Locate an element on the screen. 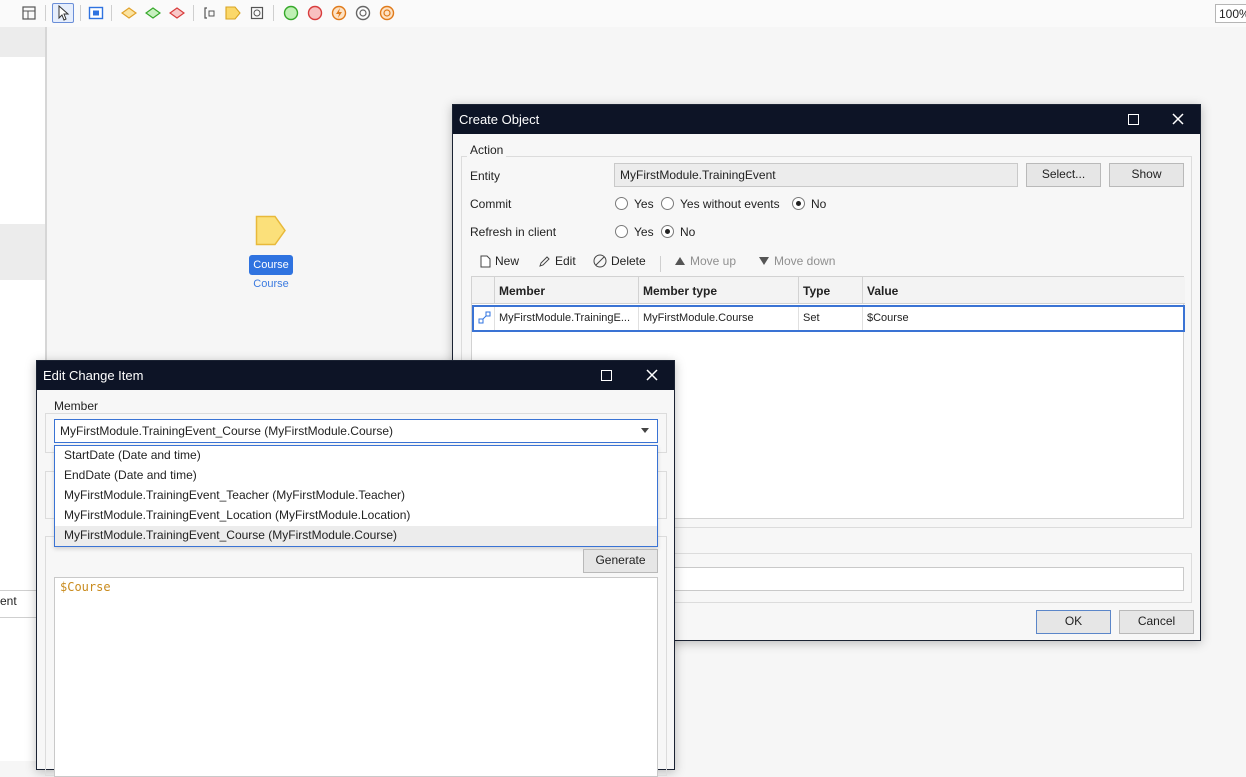 This screenshot has width=1246, height=777. refresh-yes-label: Yes is located at coordinates (644, 232).